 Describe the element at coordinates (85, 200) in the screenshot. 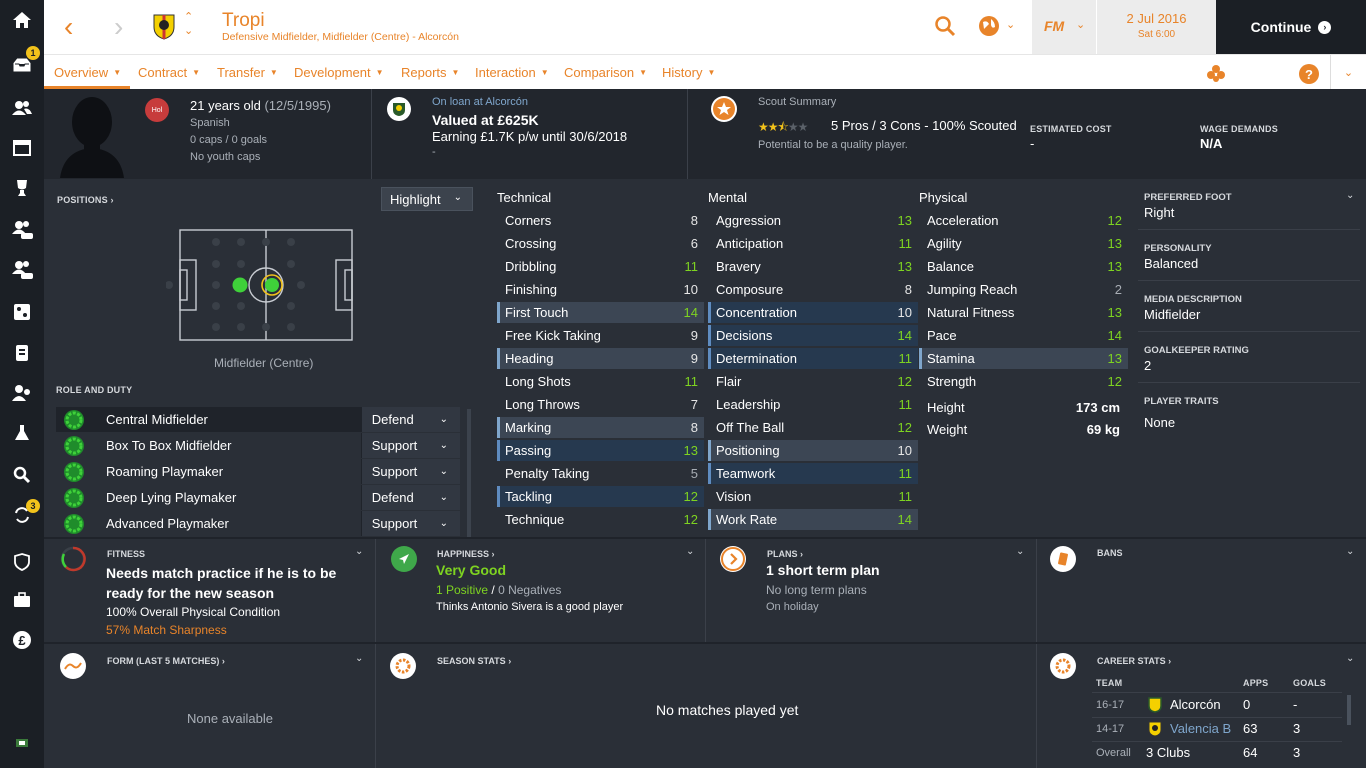

I see `positions-title: POSITIONS ›` at that location.